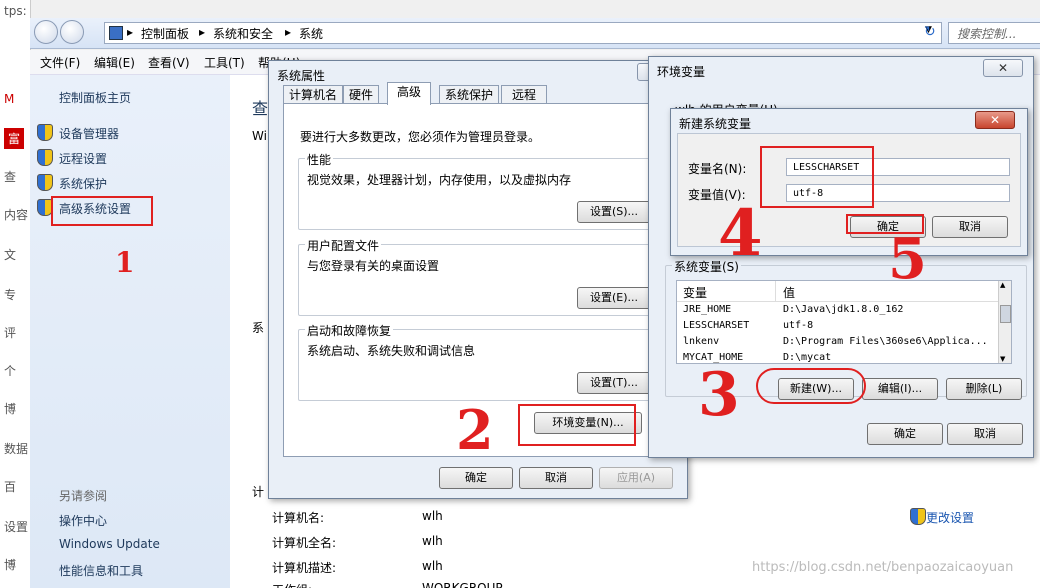 This screenshot has height=588, width=1040. What do you see at coordinates (898, 193) in the screenshot?
I see `variable-value-input: utf-8` at bounding box center [898, 193].